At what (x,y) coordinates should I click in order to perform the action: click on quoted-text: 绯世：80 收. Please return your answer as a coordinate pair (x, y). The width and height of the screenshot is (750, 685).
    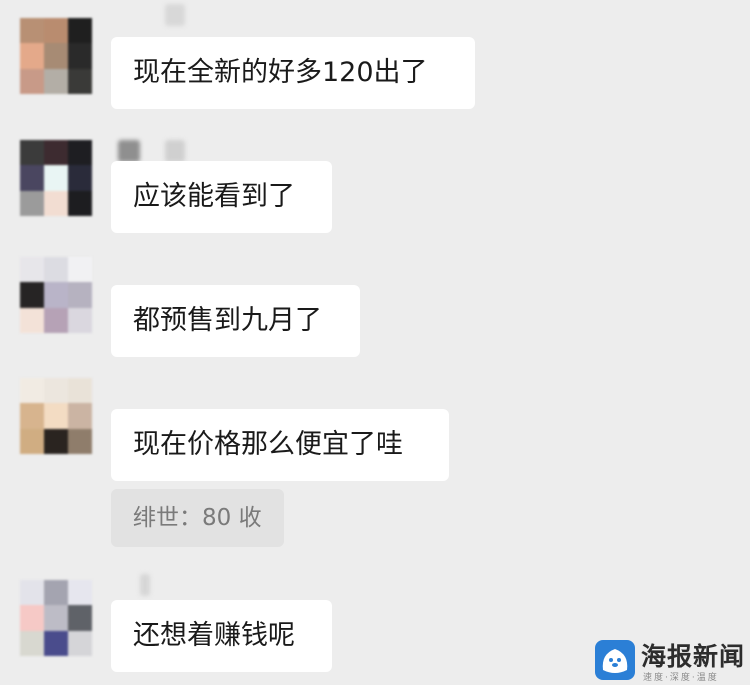
    Looking at the image, I should click on (197, 518).